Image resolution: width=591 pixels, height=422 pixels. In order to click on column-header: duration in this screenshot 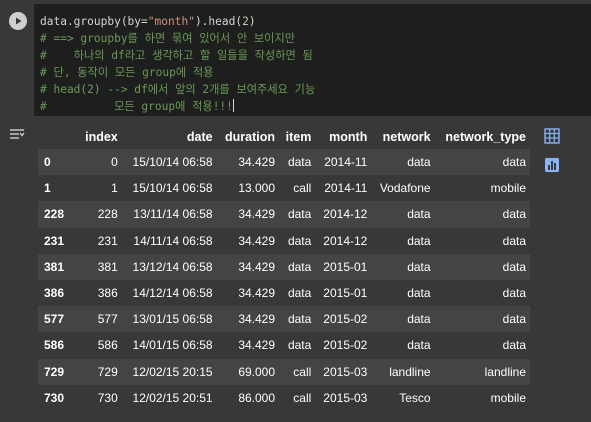, I will do `click(250, 136)`.